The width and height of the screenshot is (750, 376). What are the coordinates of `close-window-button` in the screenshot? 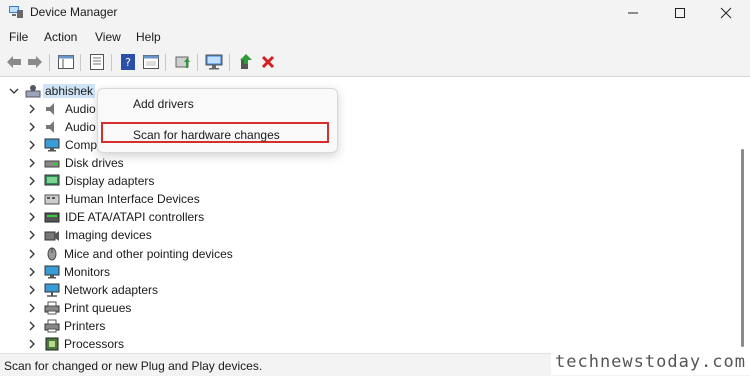 It's located at (726, 13).